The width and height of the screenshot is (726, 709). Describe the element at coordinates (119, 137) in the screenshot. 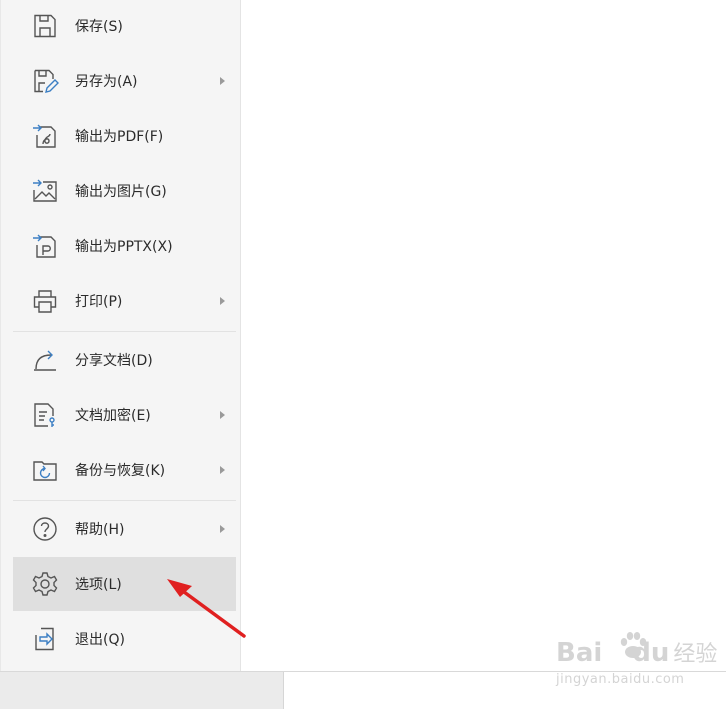

I see `menu-item-label: 输出为PDF(F)` at that location.